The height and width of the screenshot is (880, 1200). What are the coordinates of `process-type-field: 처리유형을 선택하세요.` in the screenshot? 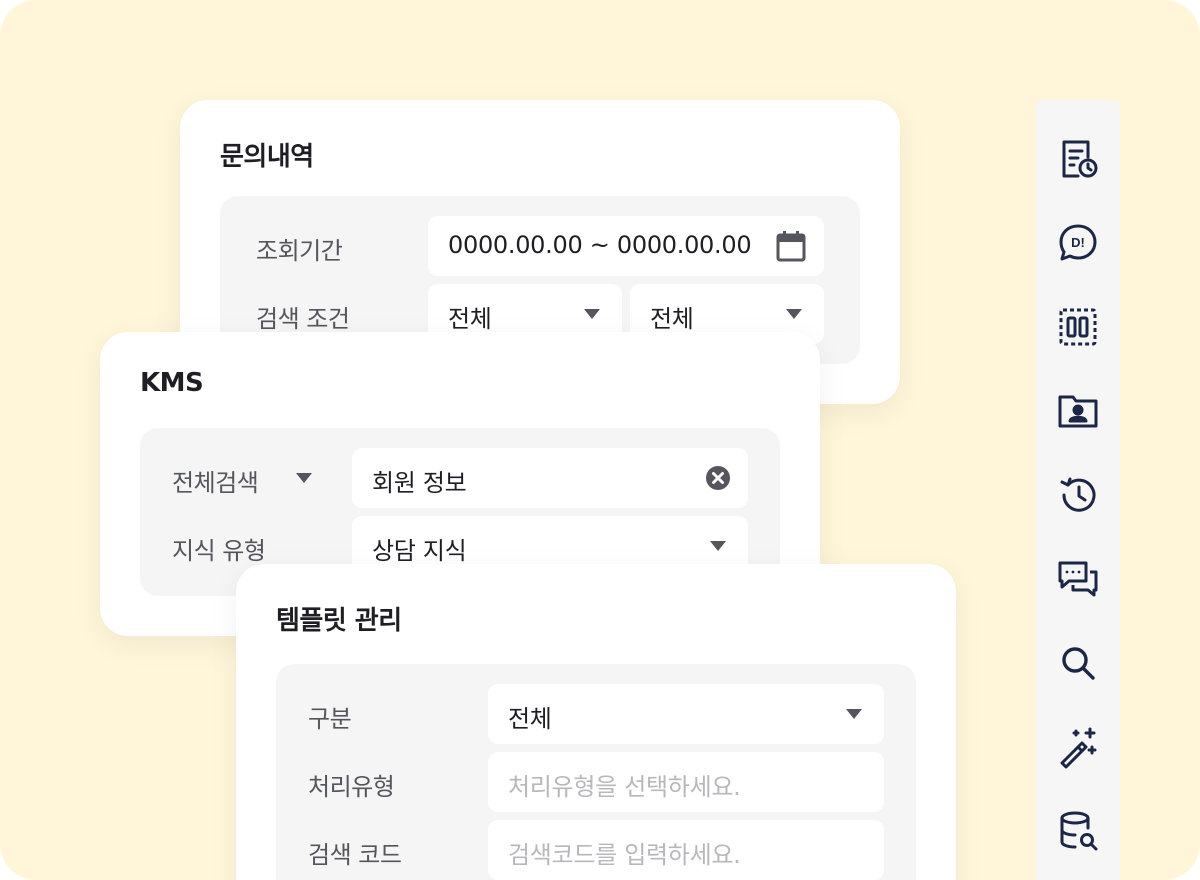 It's located at (686, 782).